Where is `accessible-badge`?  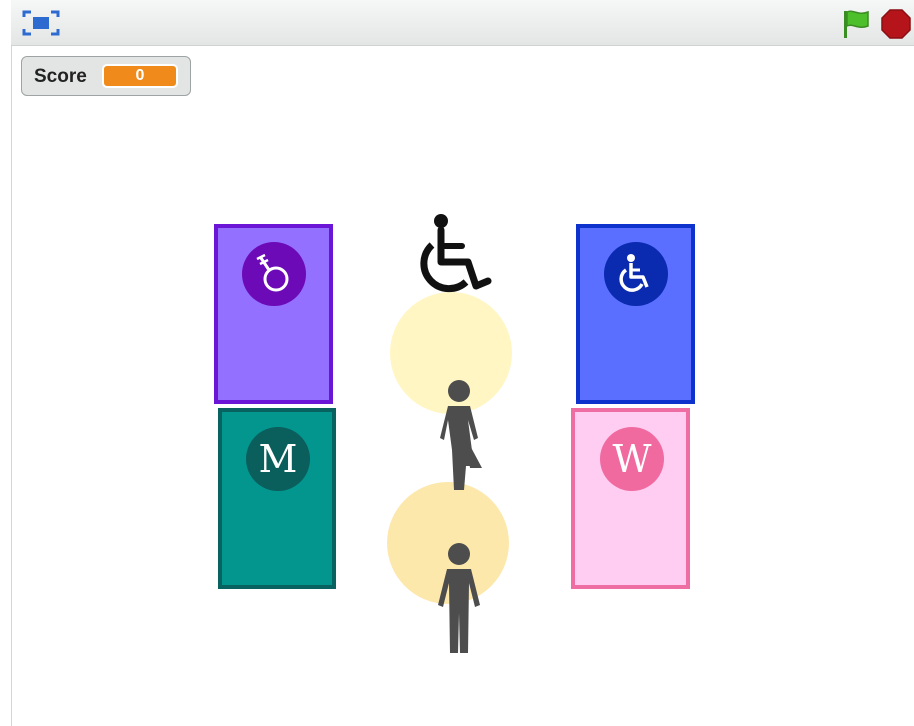
accessible-badge is located at coordinates (636, 274).